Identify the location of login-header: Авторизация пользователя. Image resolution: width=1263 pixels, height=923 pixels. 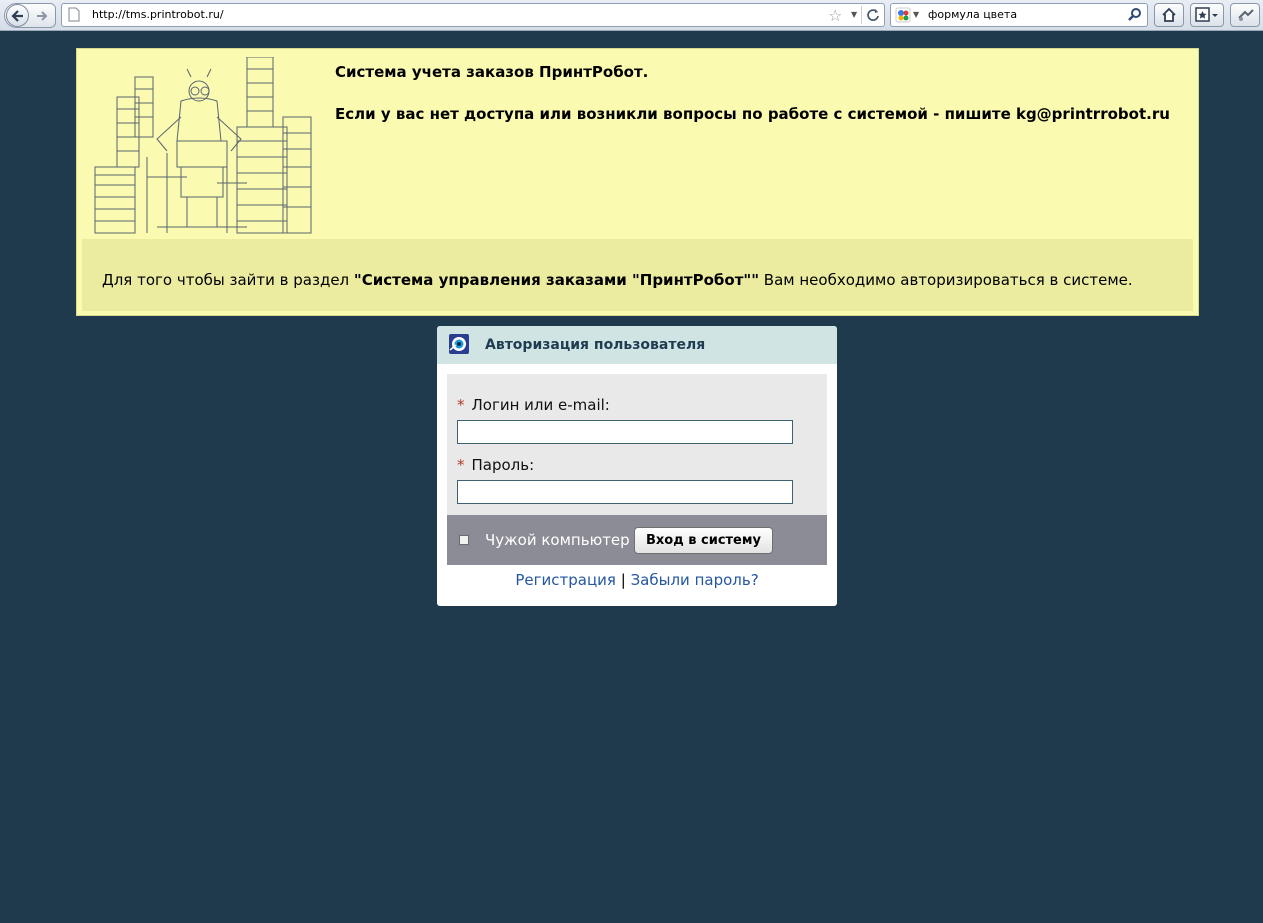
(637, 345).